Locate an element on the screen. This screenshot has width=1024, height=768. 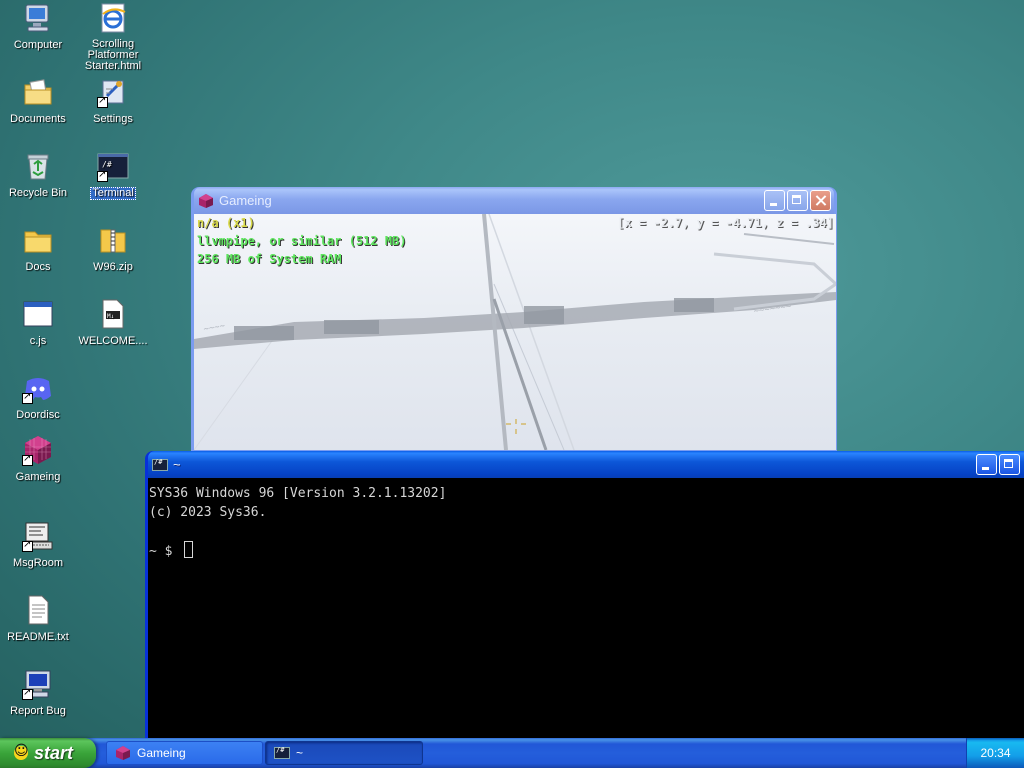
window-title: Gameing is located at coordinates (245, 200).